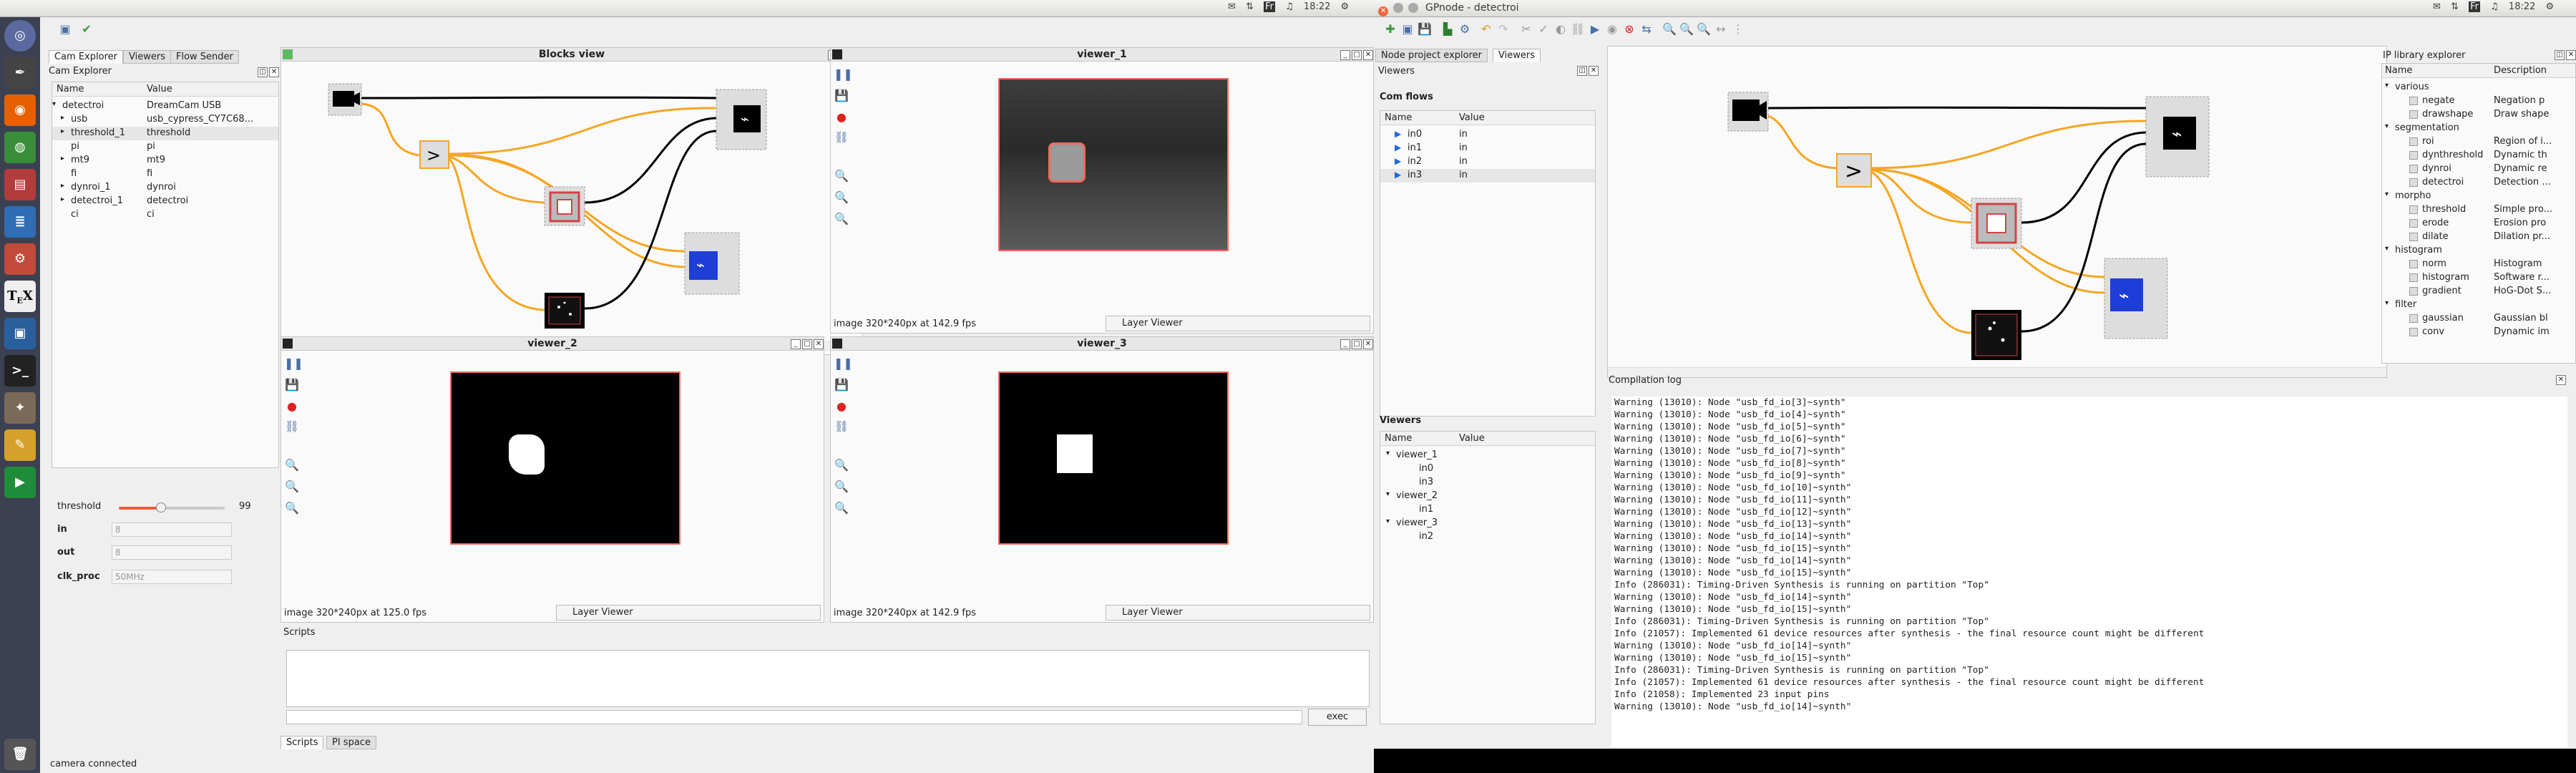  Describe the element at coordinates (1487, 537) in the screenshot. I see `viewer-flow-row: in2` at that location.